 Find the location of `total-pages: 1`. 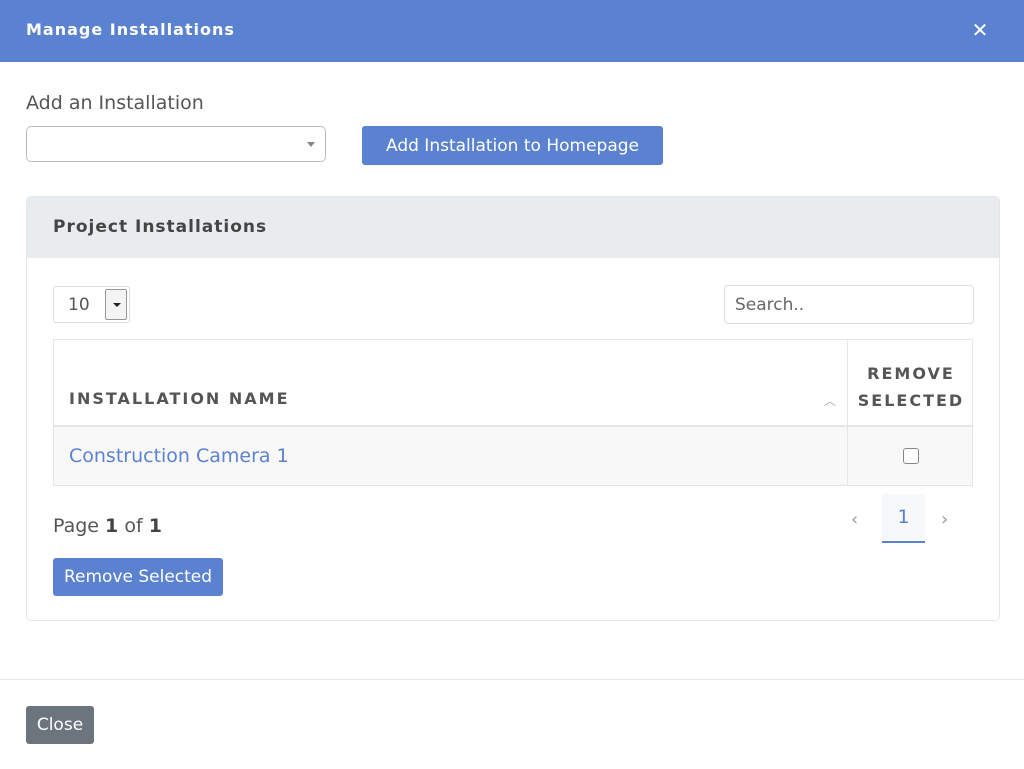

total-pages: 1 is located at coordinates (155, 526).